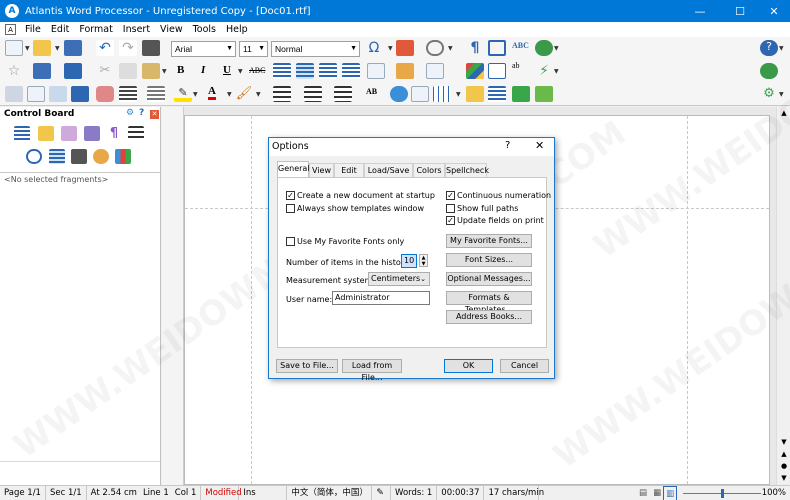 Image resolution: width=790 pixels, height=500 pixels. What do you see at coordinates (58, 94) in the screenshot?
I see `print-preview-icon` at bounding box center [58, 94].